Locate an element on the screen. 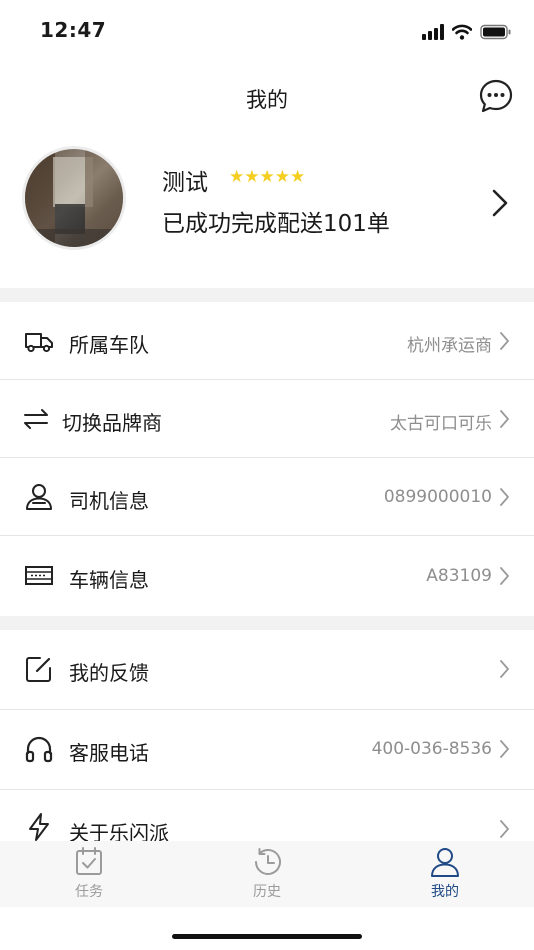 The width and height of the screenshot is (534, 950). tab-history: 历史 is located at coordinates (267, 874).